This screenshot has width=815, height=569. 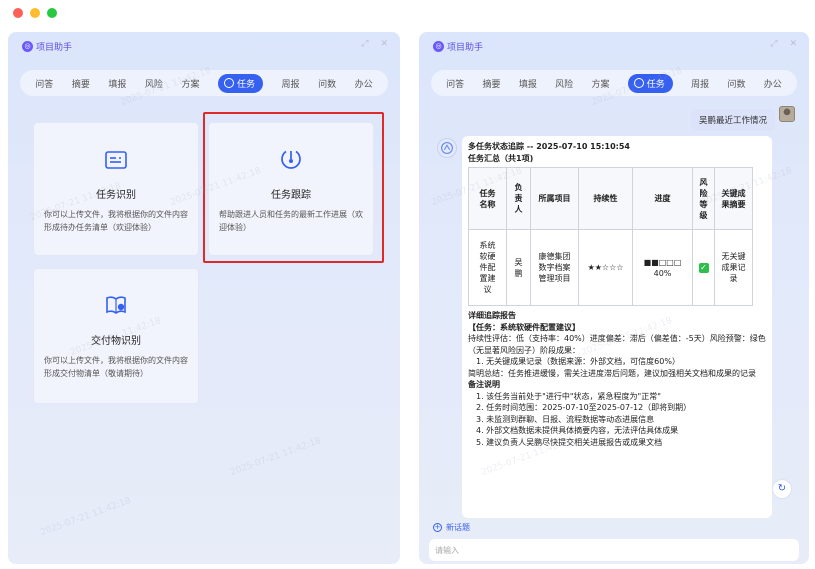 What do you see at coordinates (487, 198) in the screenshot?
I see `table-header-cell: 任务名称` at bounding box center [487, 198].